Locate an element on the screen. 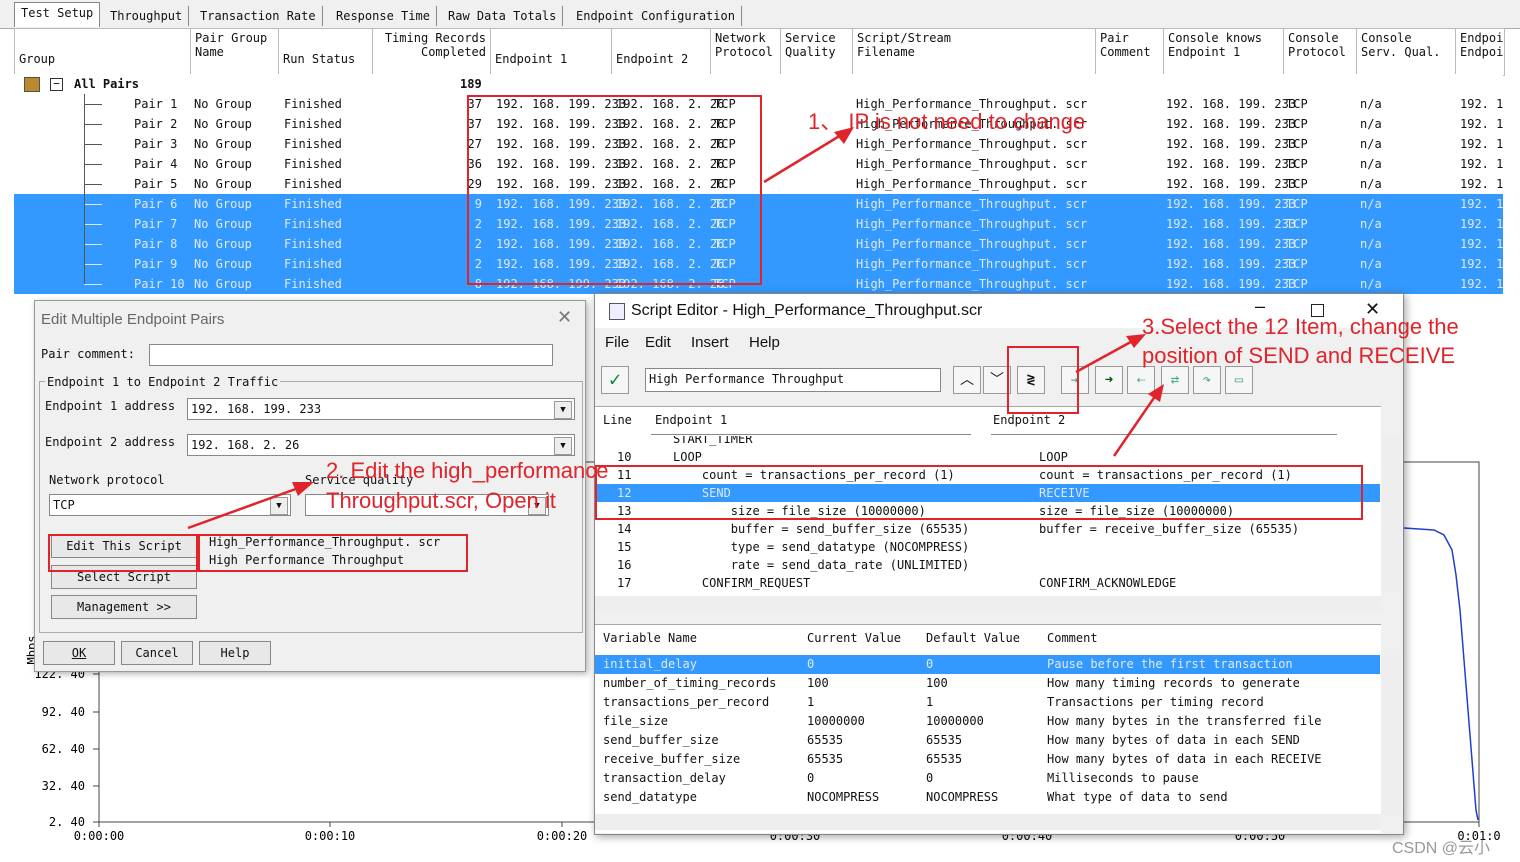  variable-cell-def: 0 is located at coordinates (930, 778).